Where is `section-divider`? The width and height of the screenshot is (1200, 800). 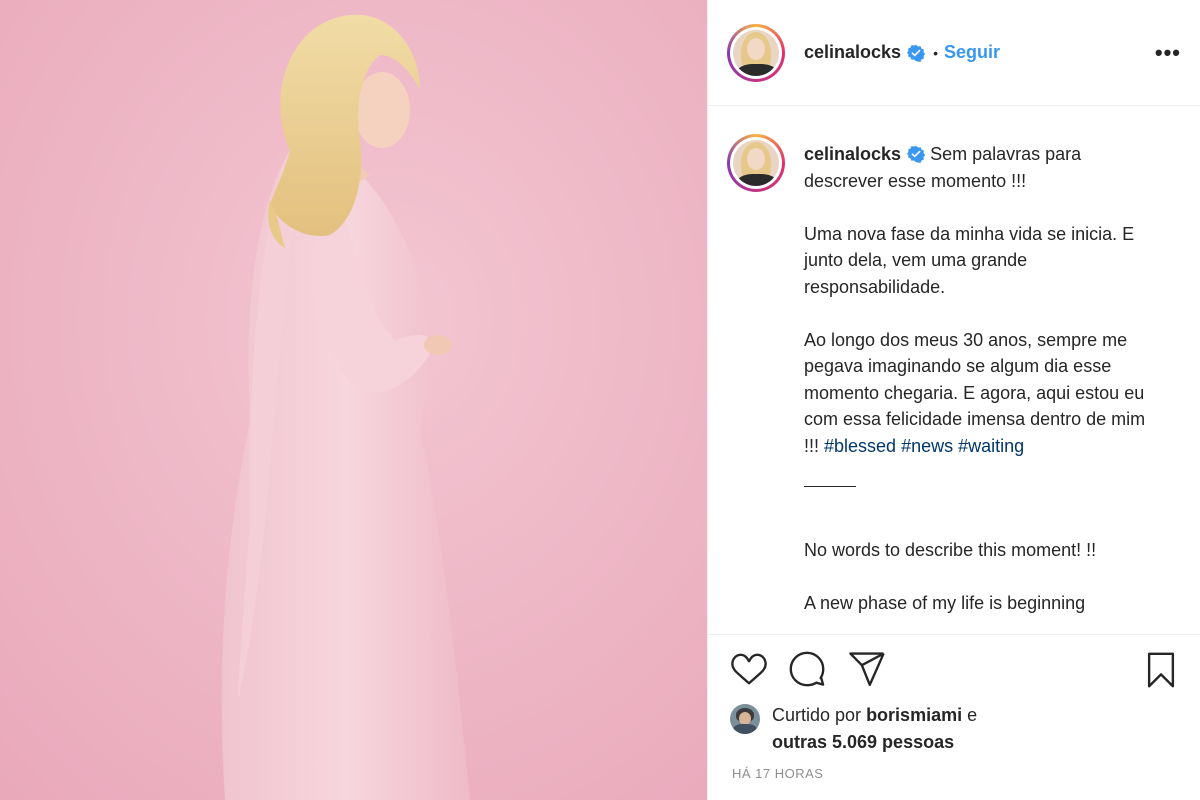 section-divider is located at coordinates (954, 634).